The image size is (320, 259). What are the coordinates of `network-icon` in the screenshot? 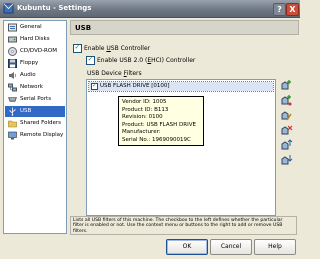 It's located at (12, 87).